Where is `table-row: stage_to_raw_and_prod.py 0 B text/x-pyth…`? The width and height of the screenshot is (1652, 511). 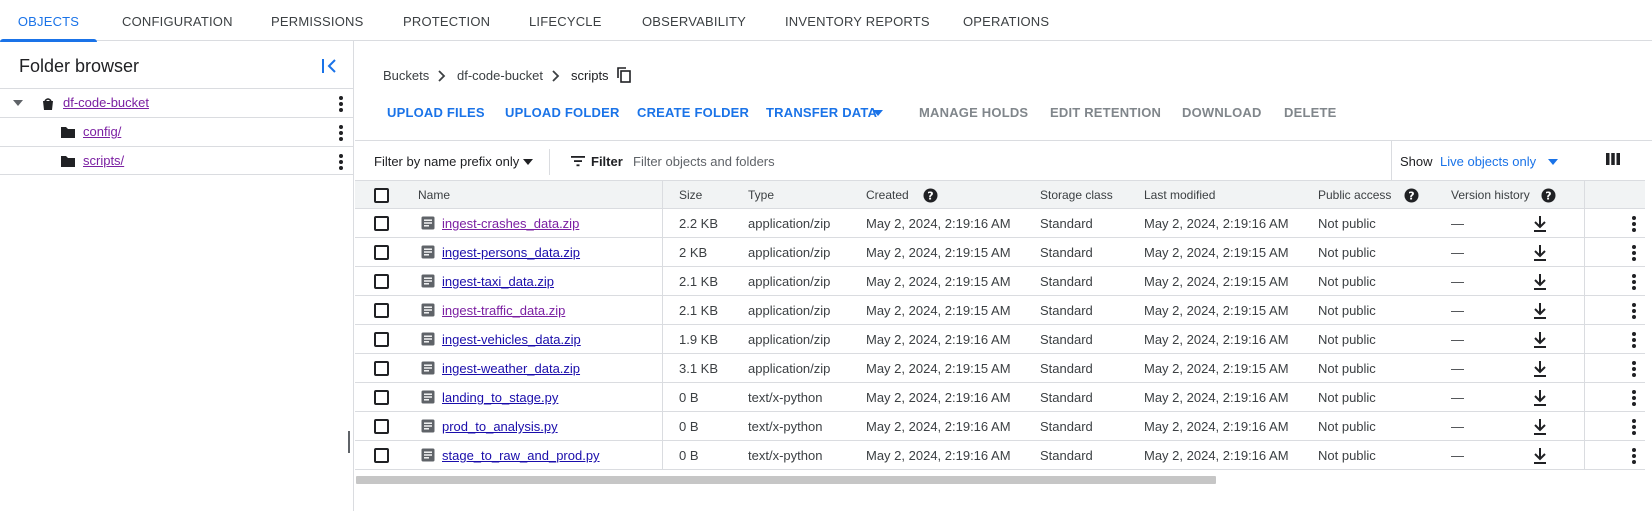
table-row: stage_to_raw_and_prod.py 0 B text/x-pyth… is located at coordinates (1000, 455).